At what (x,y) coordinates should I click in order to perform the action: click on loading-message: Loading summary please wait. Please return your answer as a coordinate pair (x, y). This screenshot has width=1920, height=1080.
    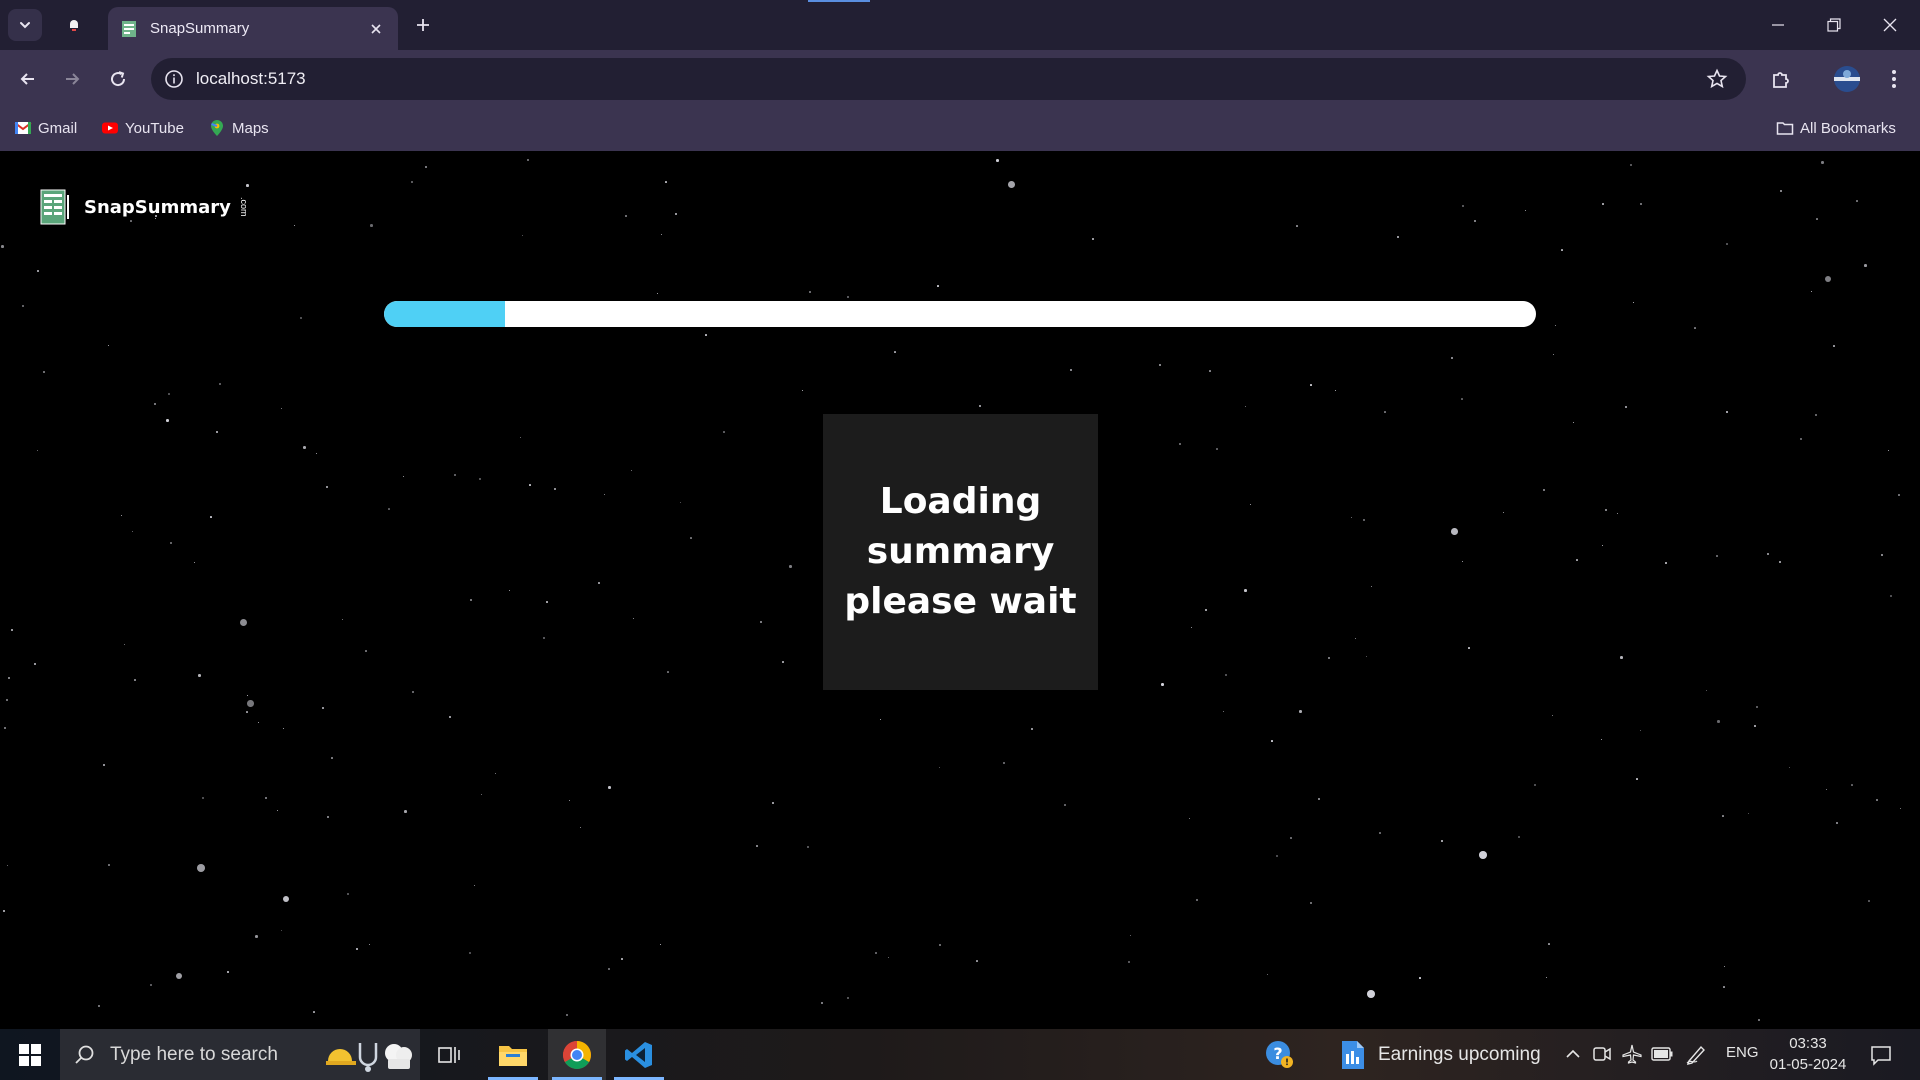
    Looking at the image, I should click on (961, 552).